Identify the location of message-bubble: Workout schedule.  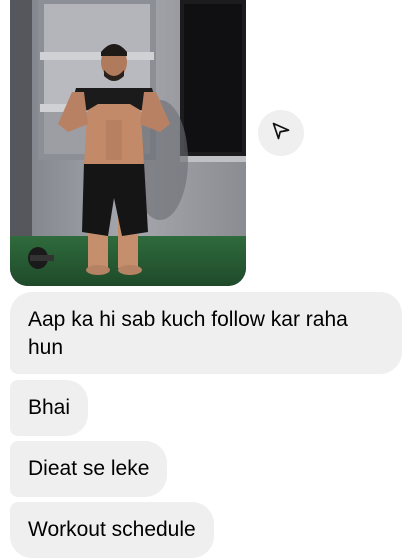
(112, 530).